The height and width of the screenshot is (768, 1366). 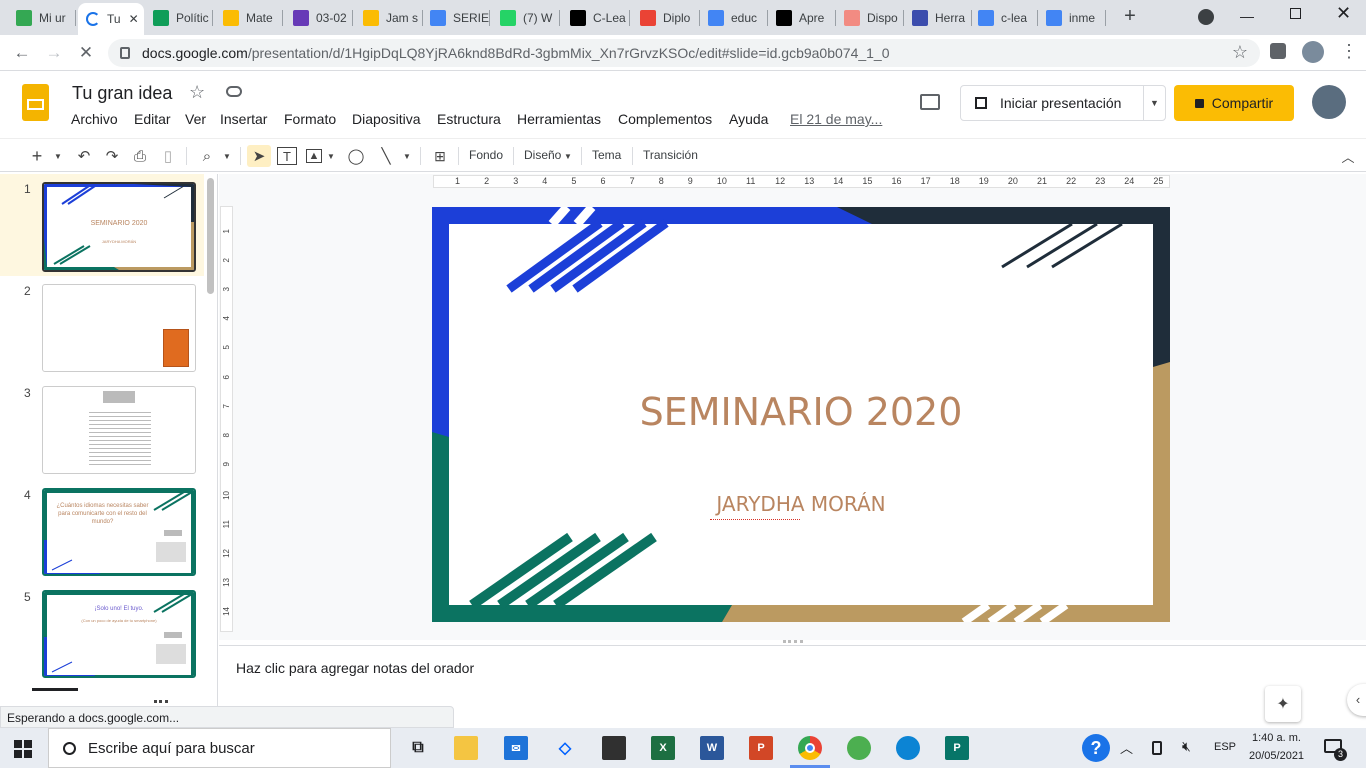 I want to click on language-indicator: ESP, so click(x=1225, y=747).